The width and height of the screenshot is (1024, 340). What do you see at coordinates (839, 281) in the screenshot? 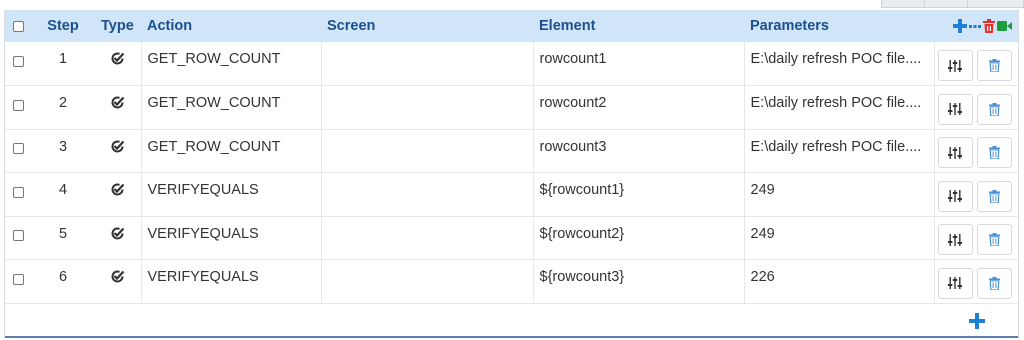
I see `parameters-cell: 226` at bounding box center [839, 281].